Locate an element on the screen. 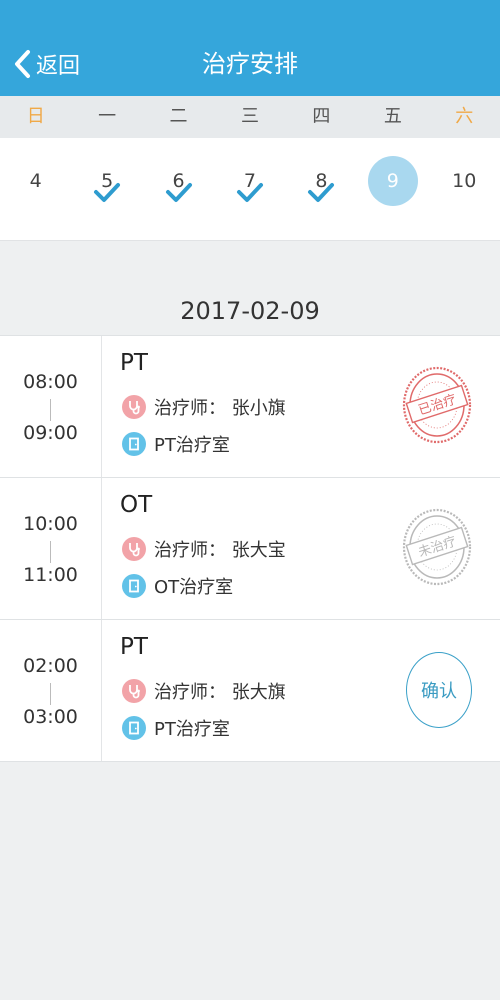 The height and width of the screenshot is (1000, 500). room-name: OT治疗室 is located at coordinates (194, 587).